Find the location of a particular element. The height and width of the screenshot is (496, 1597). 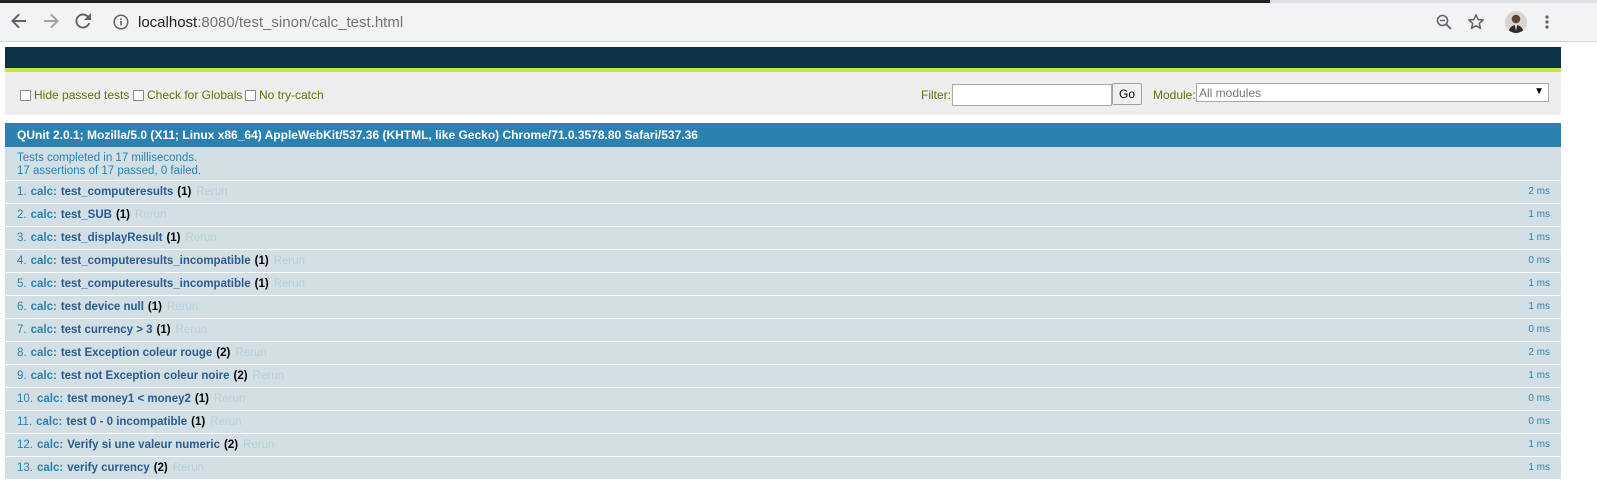

test-number: 4. is located at coordinates (22, 261).